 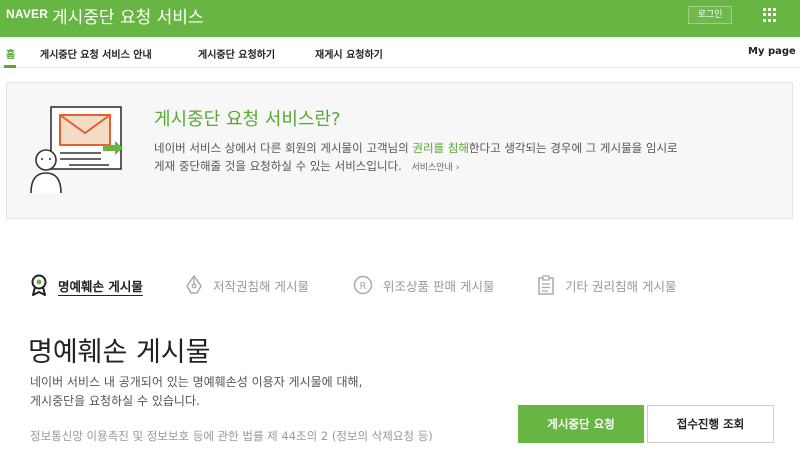 What do you see at coordinates (573, 148) in the screenshot?
I see `intro-desc-text-cont: 한다고 생각되는 경우에 그 게시물을 임시로` at bounding box center [573, 148].